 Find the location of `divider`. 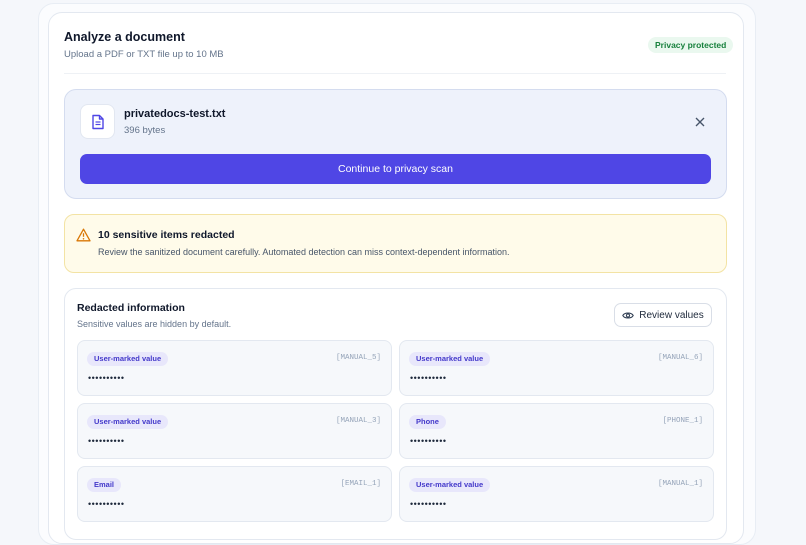

divider is located at coordinates (395, 73).